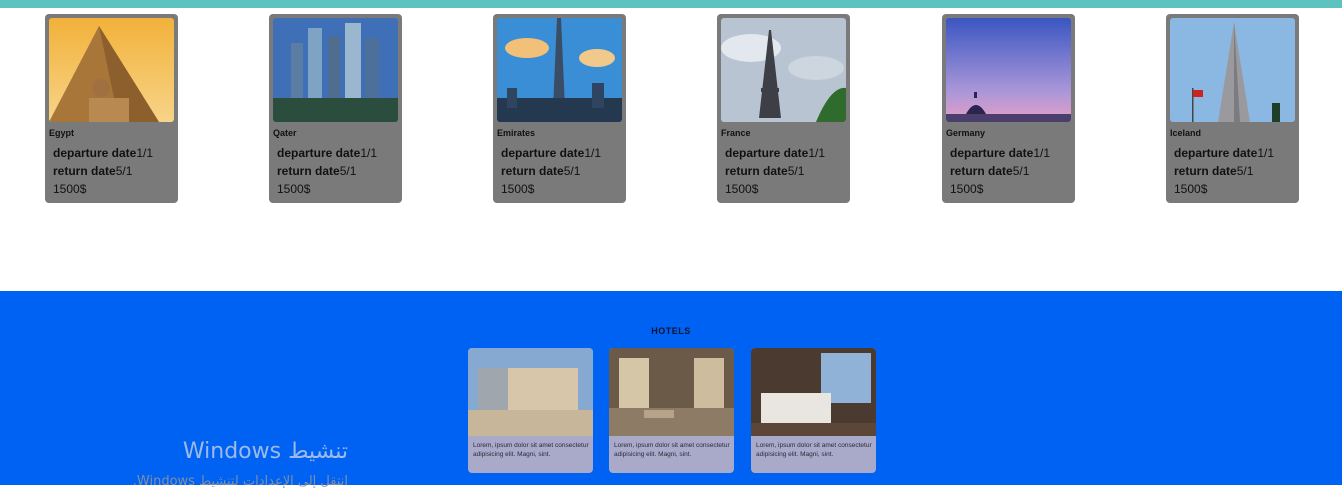  I want to click on destination-name: Germany, so click(966, 133).